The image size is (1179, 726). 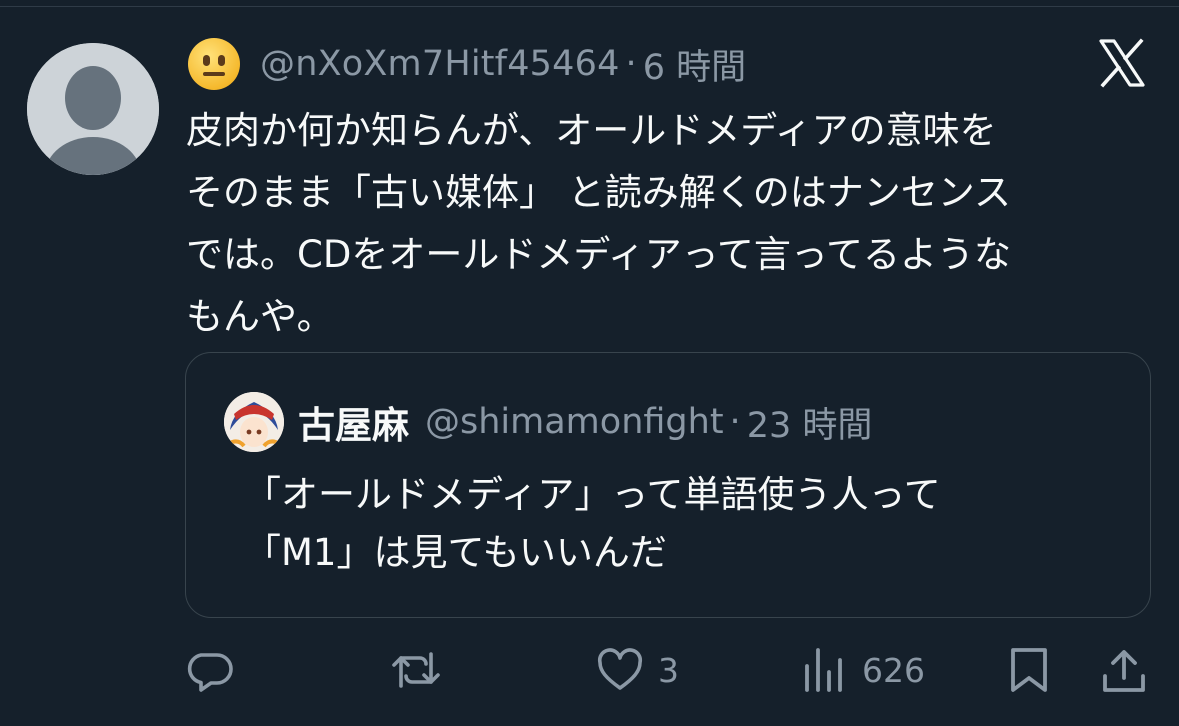 What do you see at coordinates (592, 494) in the screenshot?
I see `quoted-text-line: 「オールドメディア」って単語使う人って` at bounding box center [592, 494].